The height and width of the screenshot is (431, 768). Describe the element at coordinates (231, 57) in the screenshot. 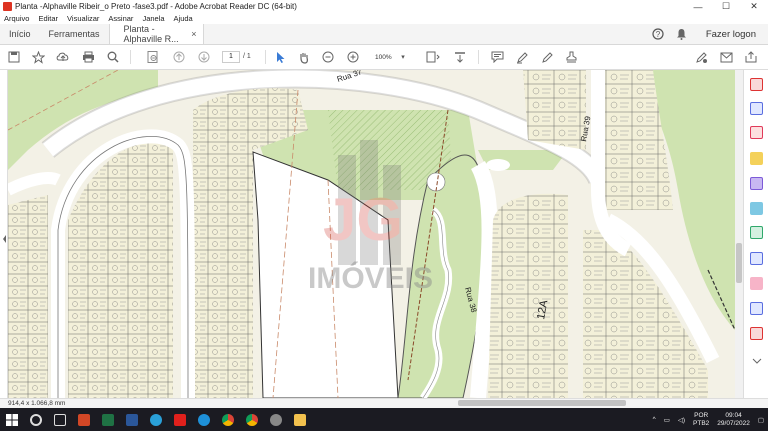

I see `page-number-input: 1` at that location.